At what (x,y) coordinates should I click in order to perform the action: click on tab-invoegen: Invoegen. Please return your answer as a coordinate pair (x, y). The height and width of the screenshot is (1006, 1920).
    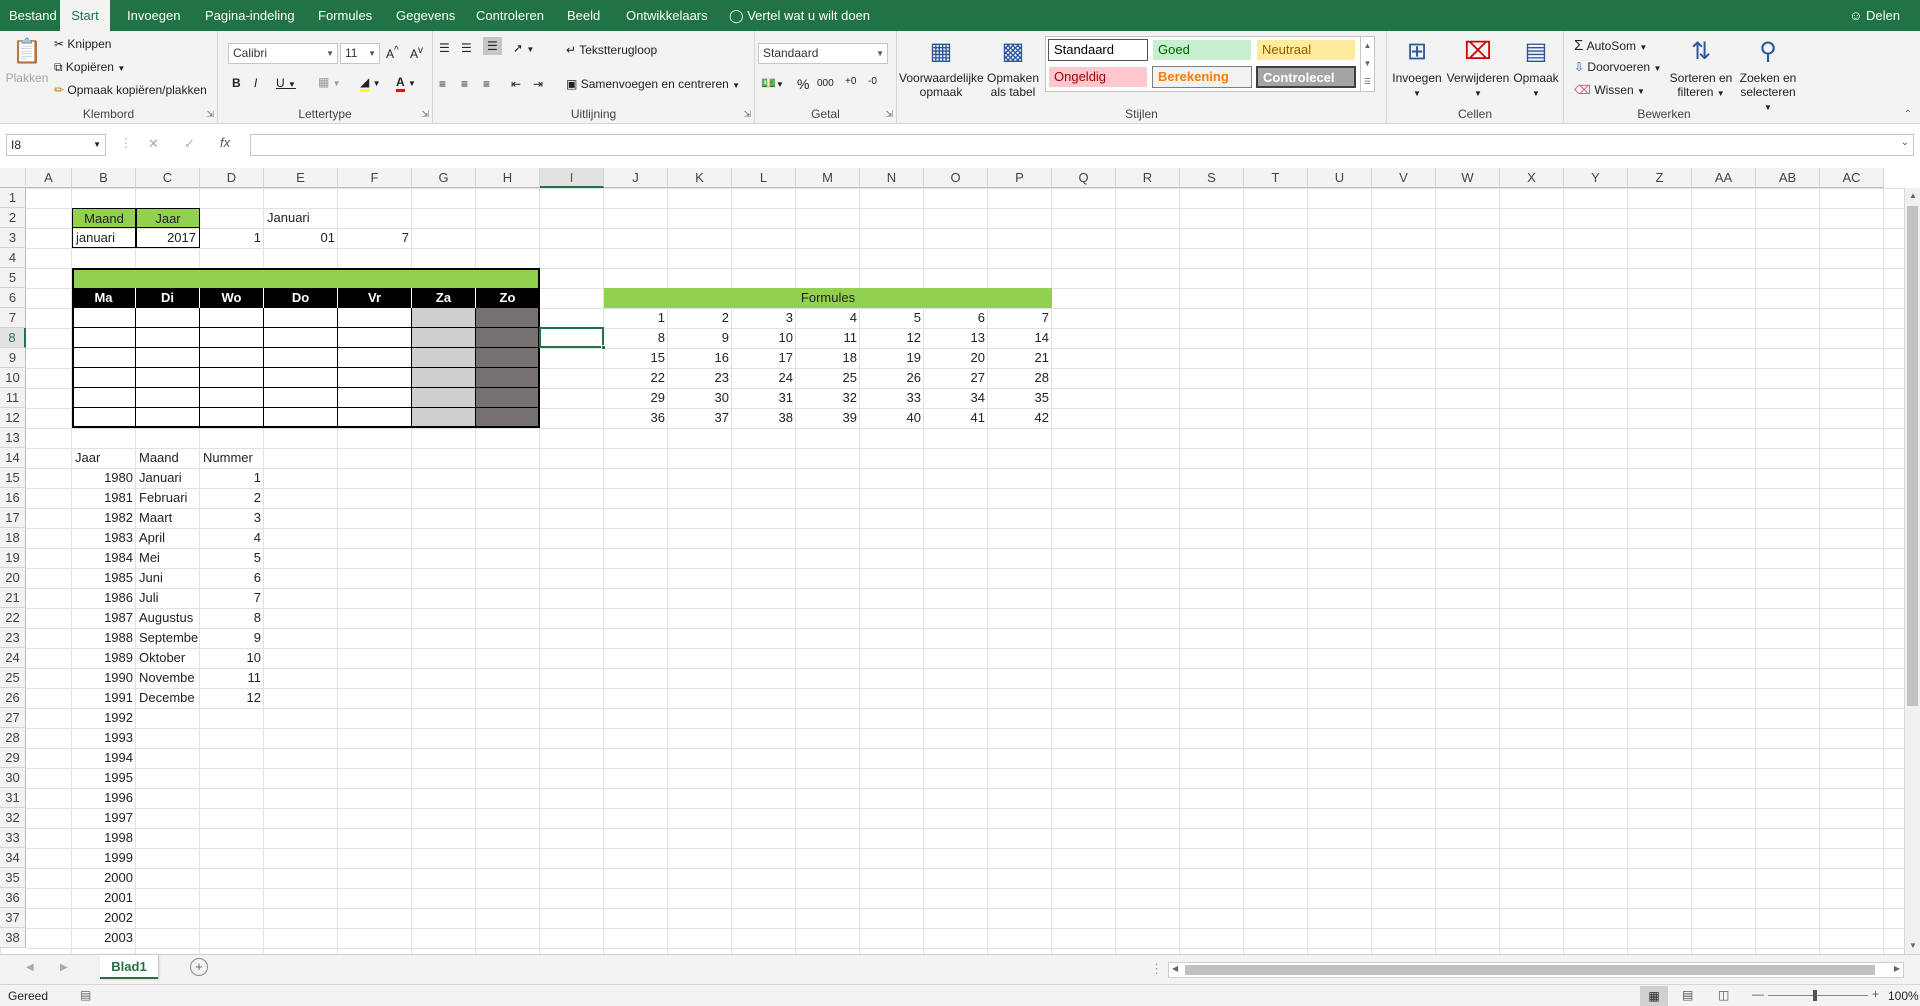
    Looking at the image, I should click on (154, 15).